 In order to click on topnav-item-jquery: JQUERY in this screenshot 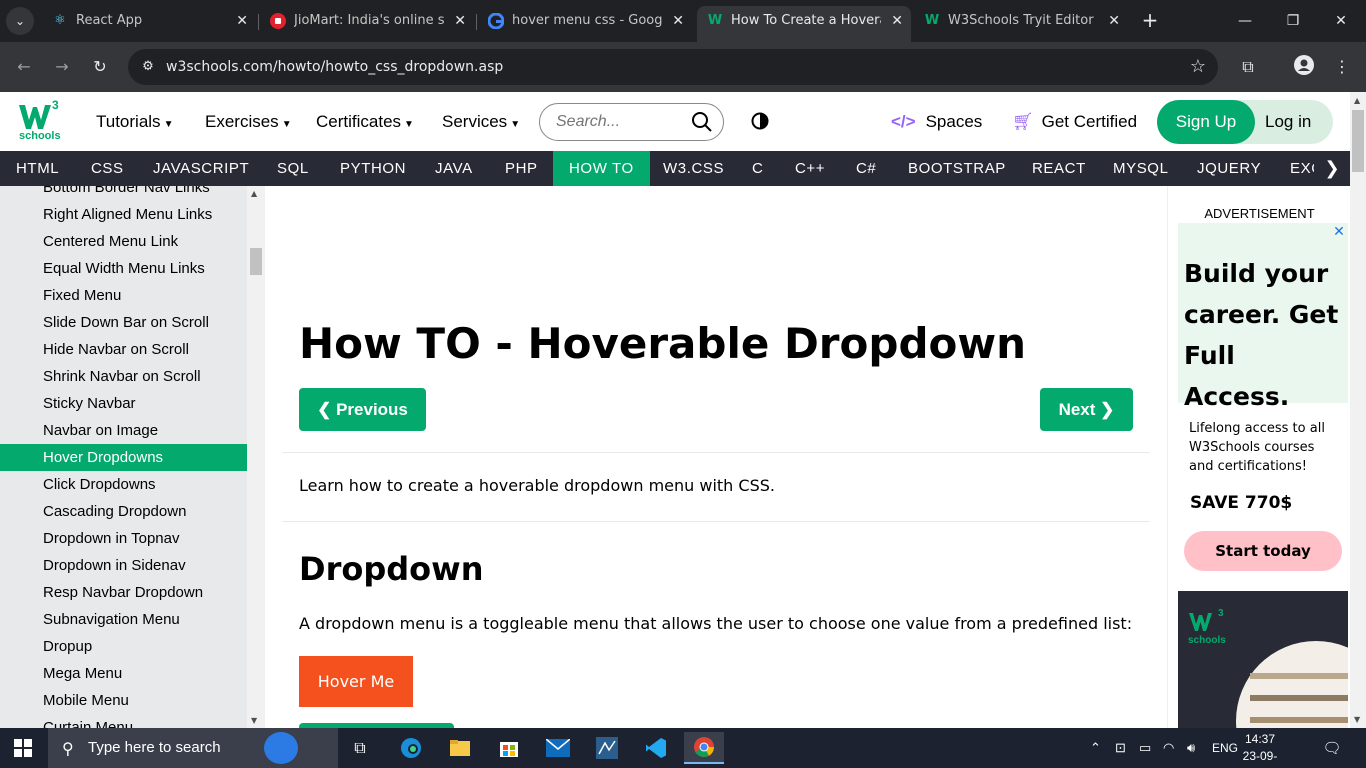, I will do `click(1229, 168)`.